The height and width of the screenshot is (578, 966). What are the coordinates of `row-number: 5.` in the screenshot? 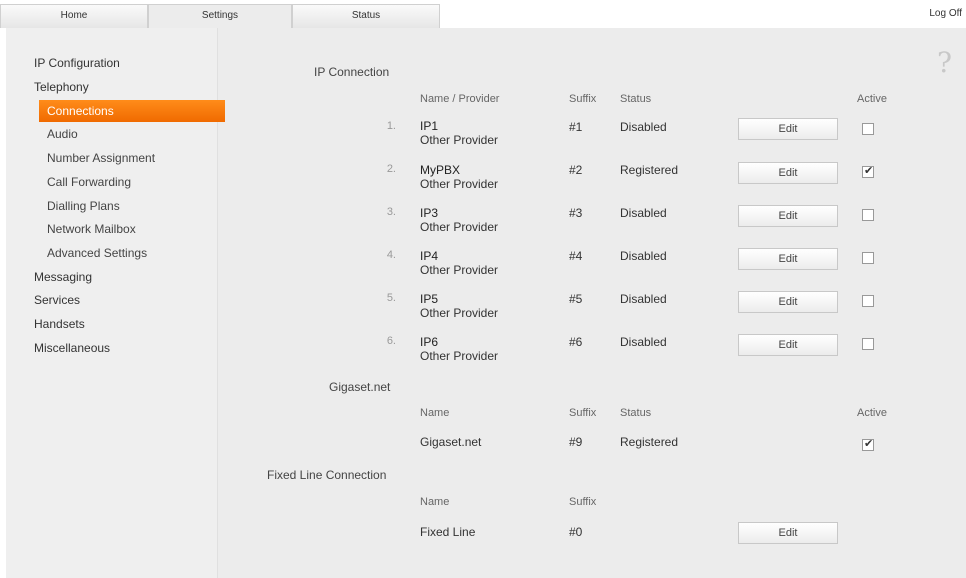 It's located at (391, 298).